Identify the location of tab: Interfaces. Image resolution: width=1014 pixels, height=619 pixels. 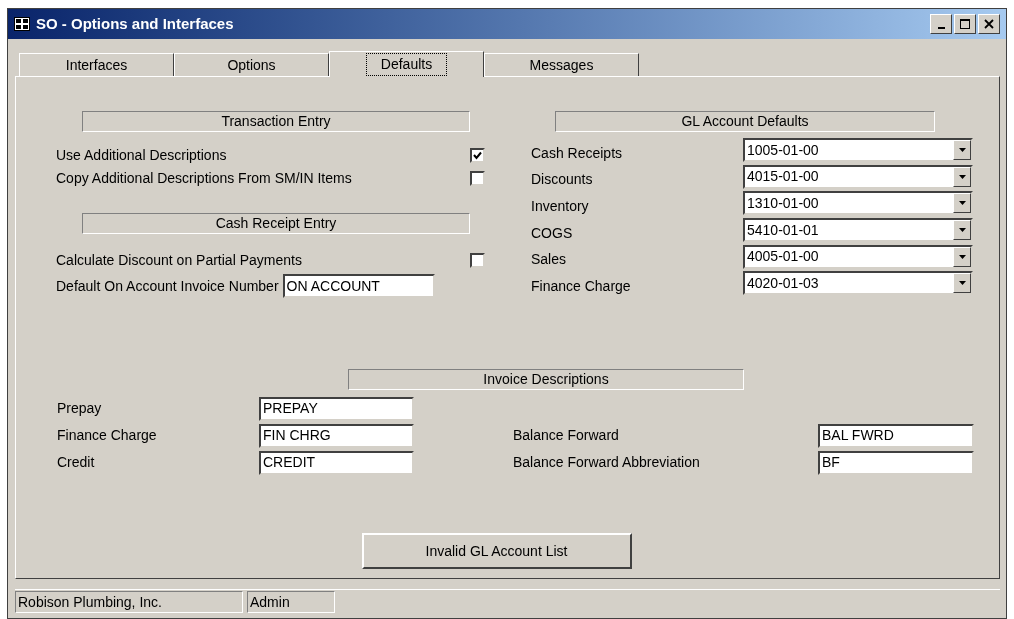
(96, 64).